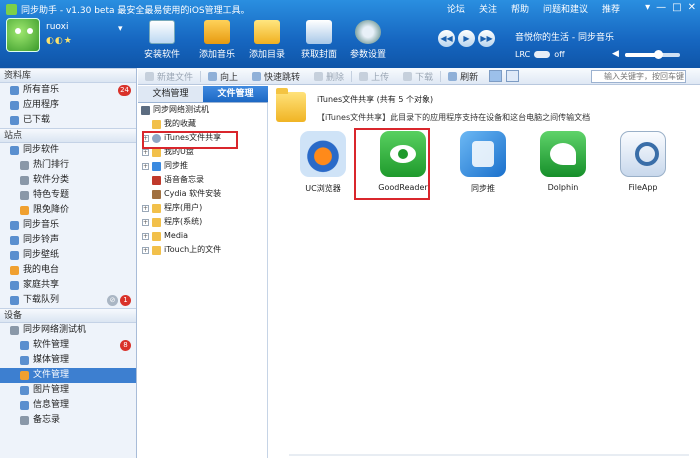  Describe the element at coordinates (565, 8) in the screenshot. I see `menu-feedback: 问题和建议` at that location.